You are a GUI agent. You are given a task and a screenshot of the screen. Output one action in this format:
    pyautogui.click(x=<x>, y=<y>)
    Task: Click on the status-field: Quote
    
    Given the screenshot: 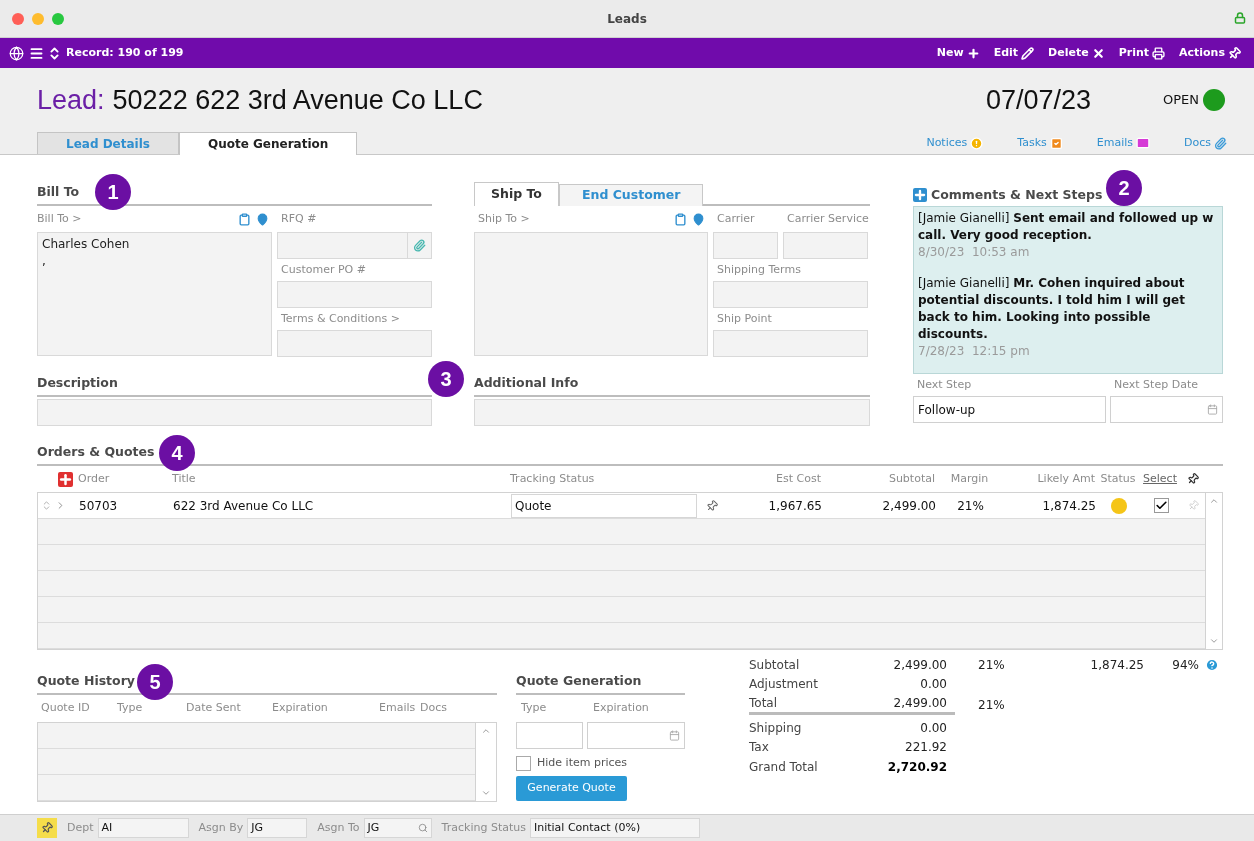 What is the action you would take?
    pyautogui.click(x=604, y=505)
    